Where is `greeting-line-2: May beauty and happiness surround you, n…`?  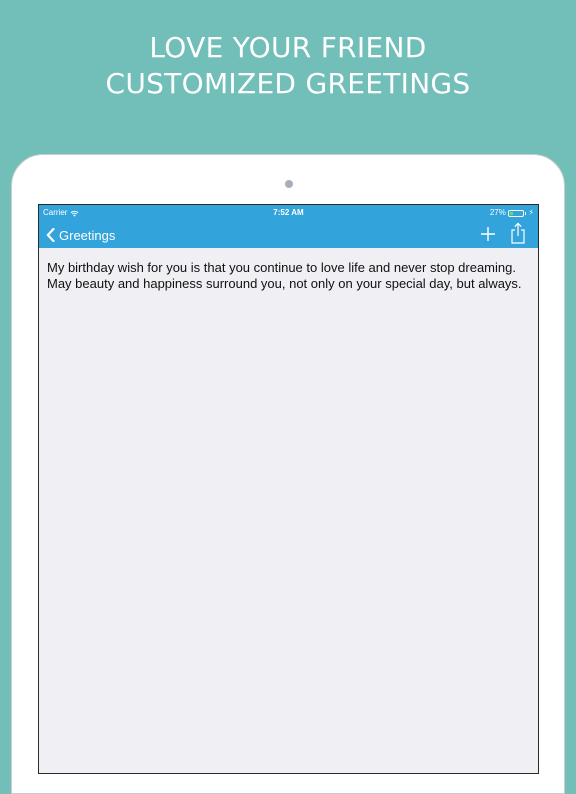 greeting-line-2: May beauty and happiness surround you, n… is located at coordinates (284, 283).